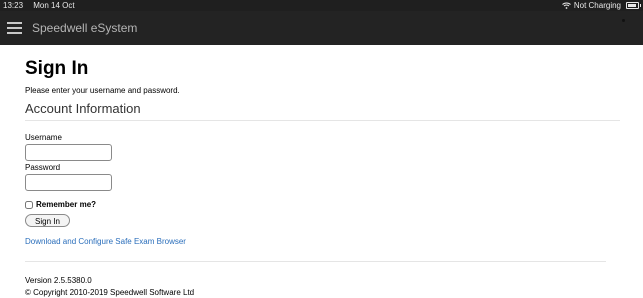  I want to click on status-right: Not Charging, so click(601, 5).